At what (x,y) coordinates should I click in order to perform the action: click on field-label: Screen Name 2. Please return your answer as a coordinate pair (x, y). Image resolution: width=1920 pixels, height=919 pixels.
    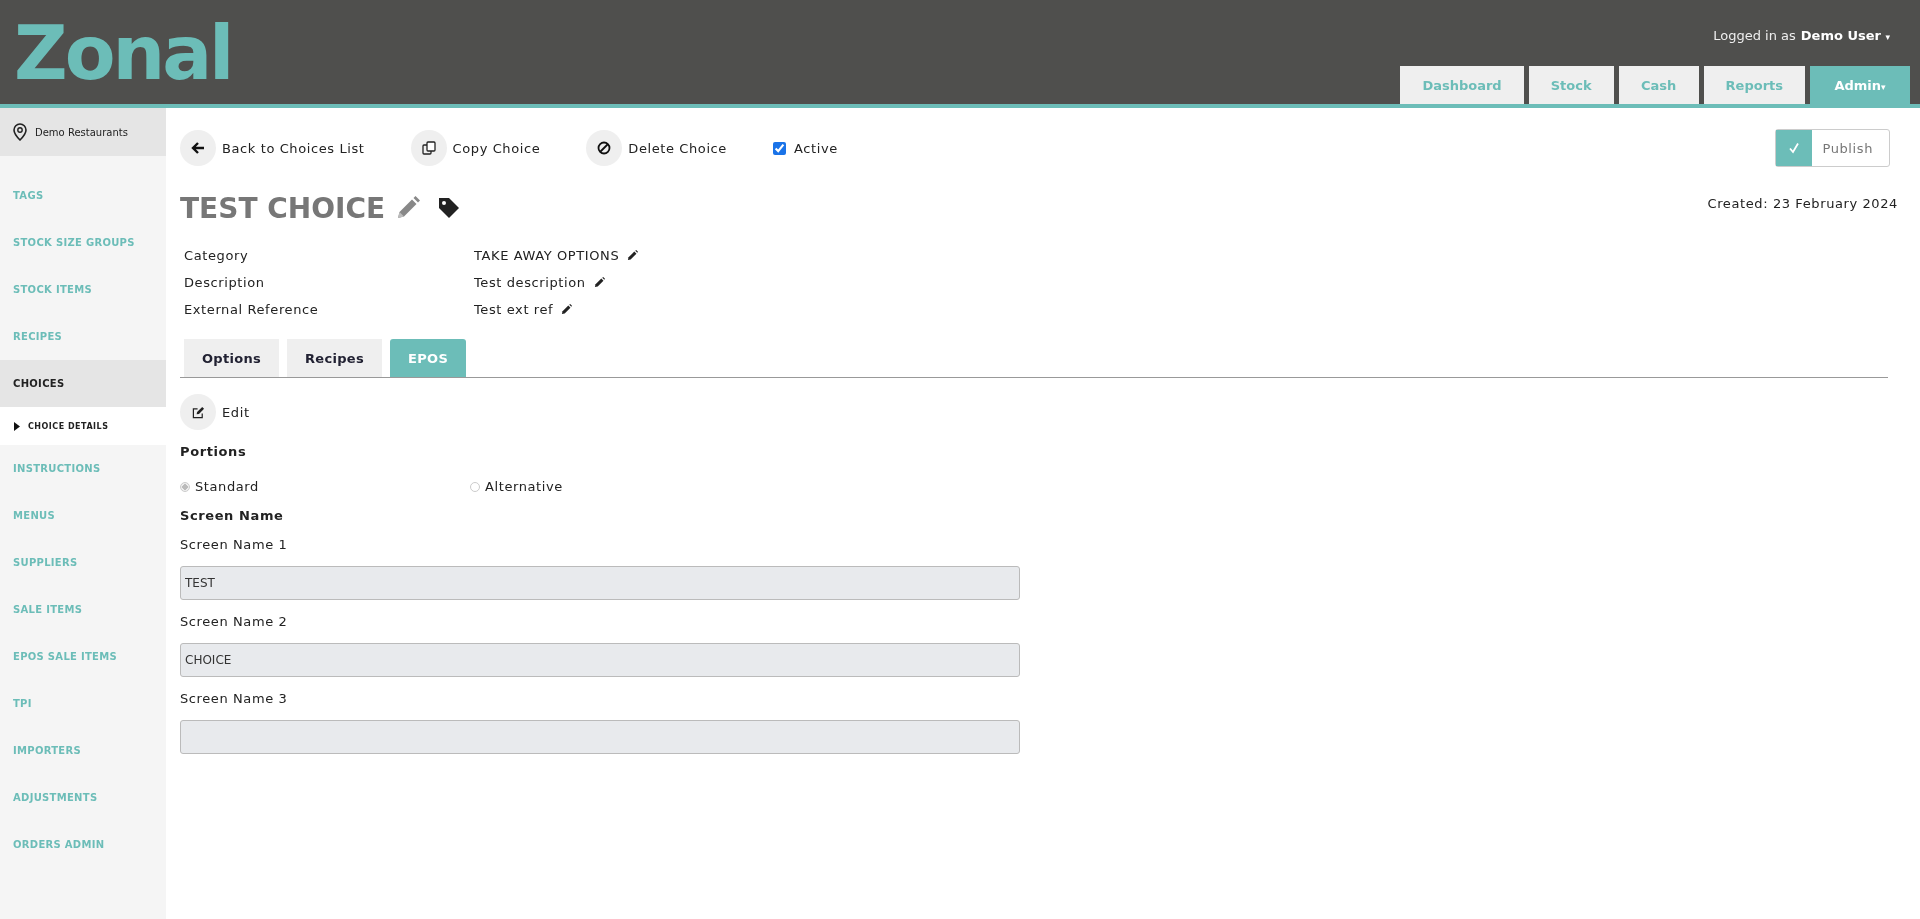
    Looking at the image, I should click on (234, 621).